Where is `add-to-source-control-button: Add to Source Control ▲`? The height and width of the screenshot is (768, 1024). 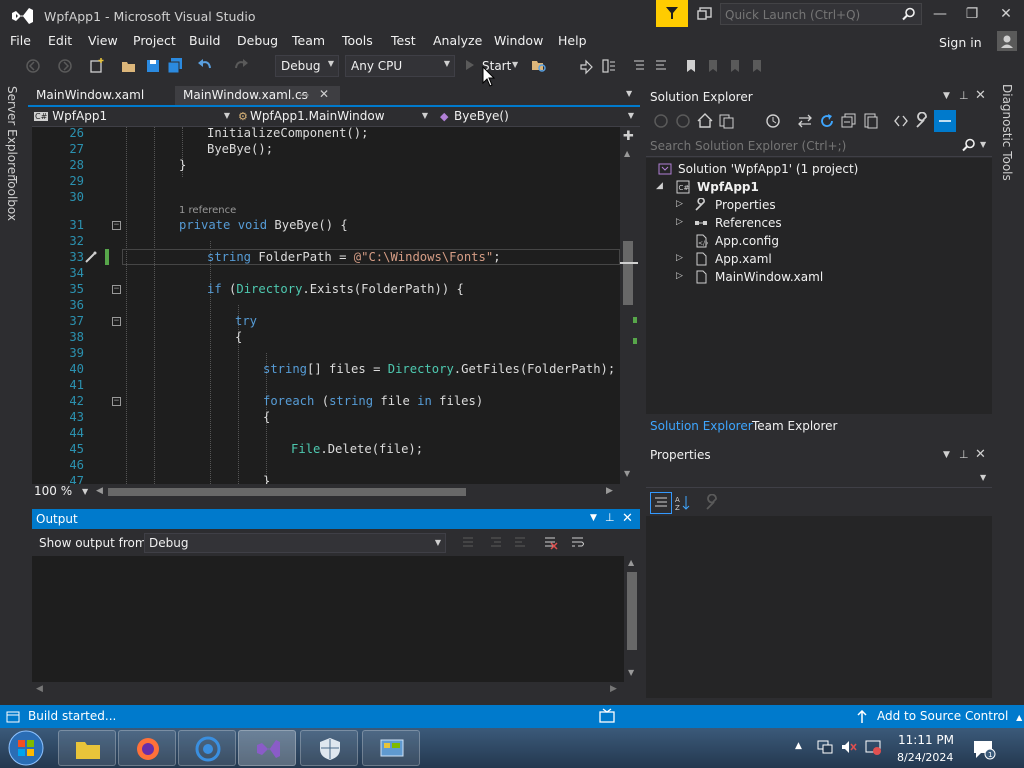
add-to-source-control-button: Add to Source Control ▲ is located at coordinates (949, 716).